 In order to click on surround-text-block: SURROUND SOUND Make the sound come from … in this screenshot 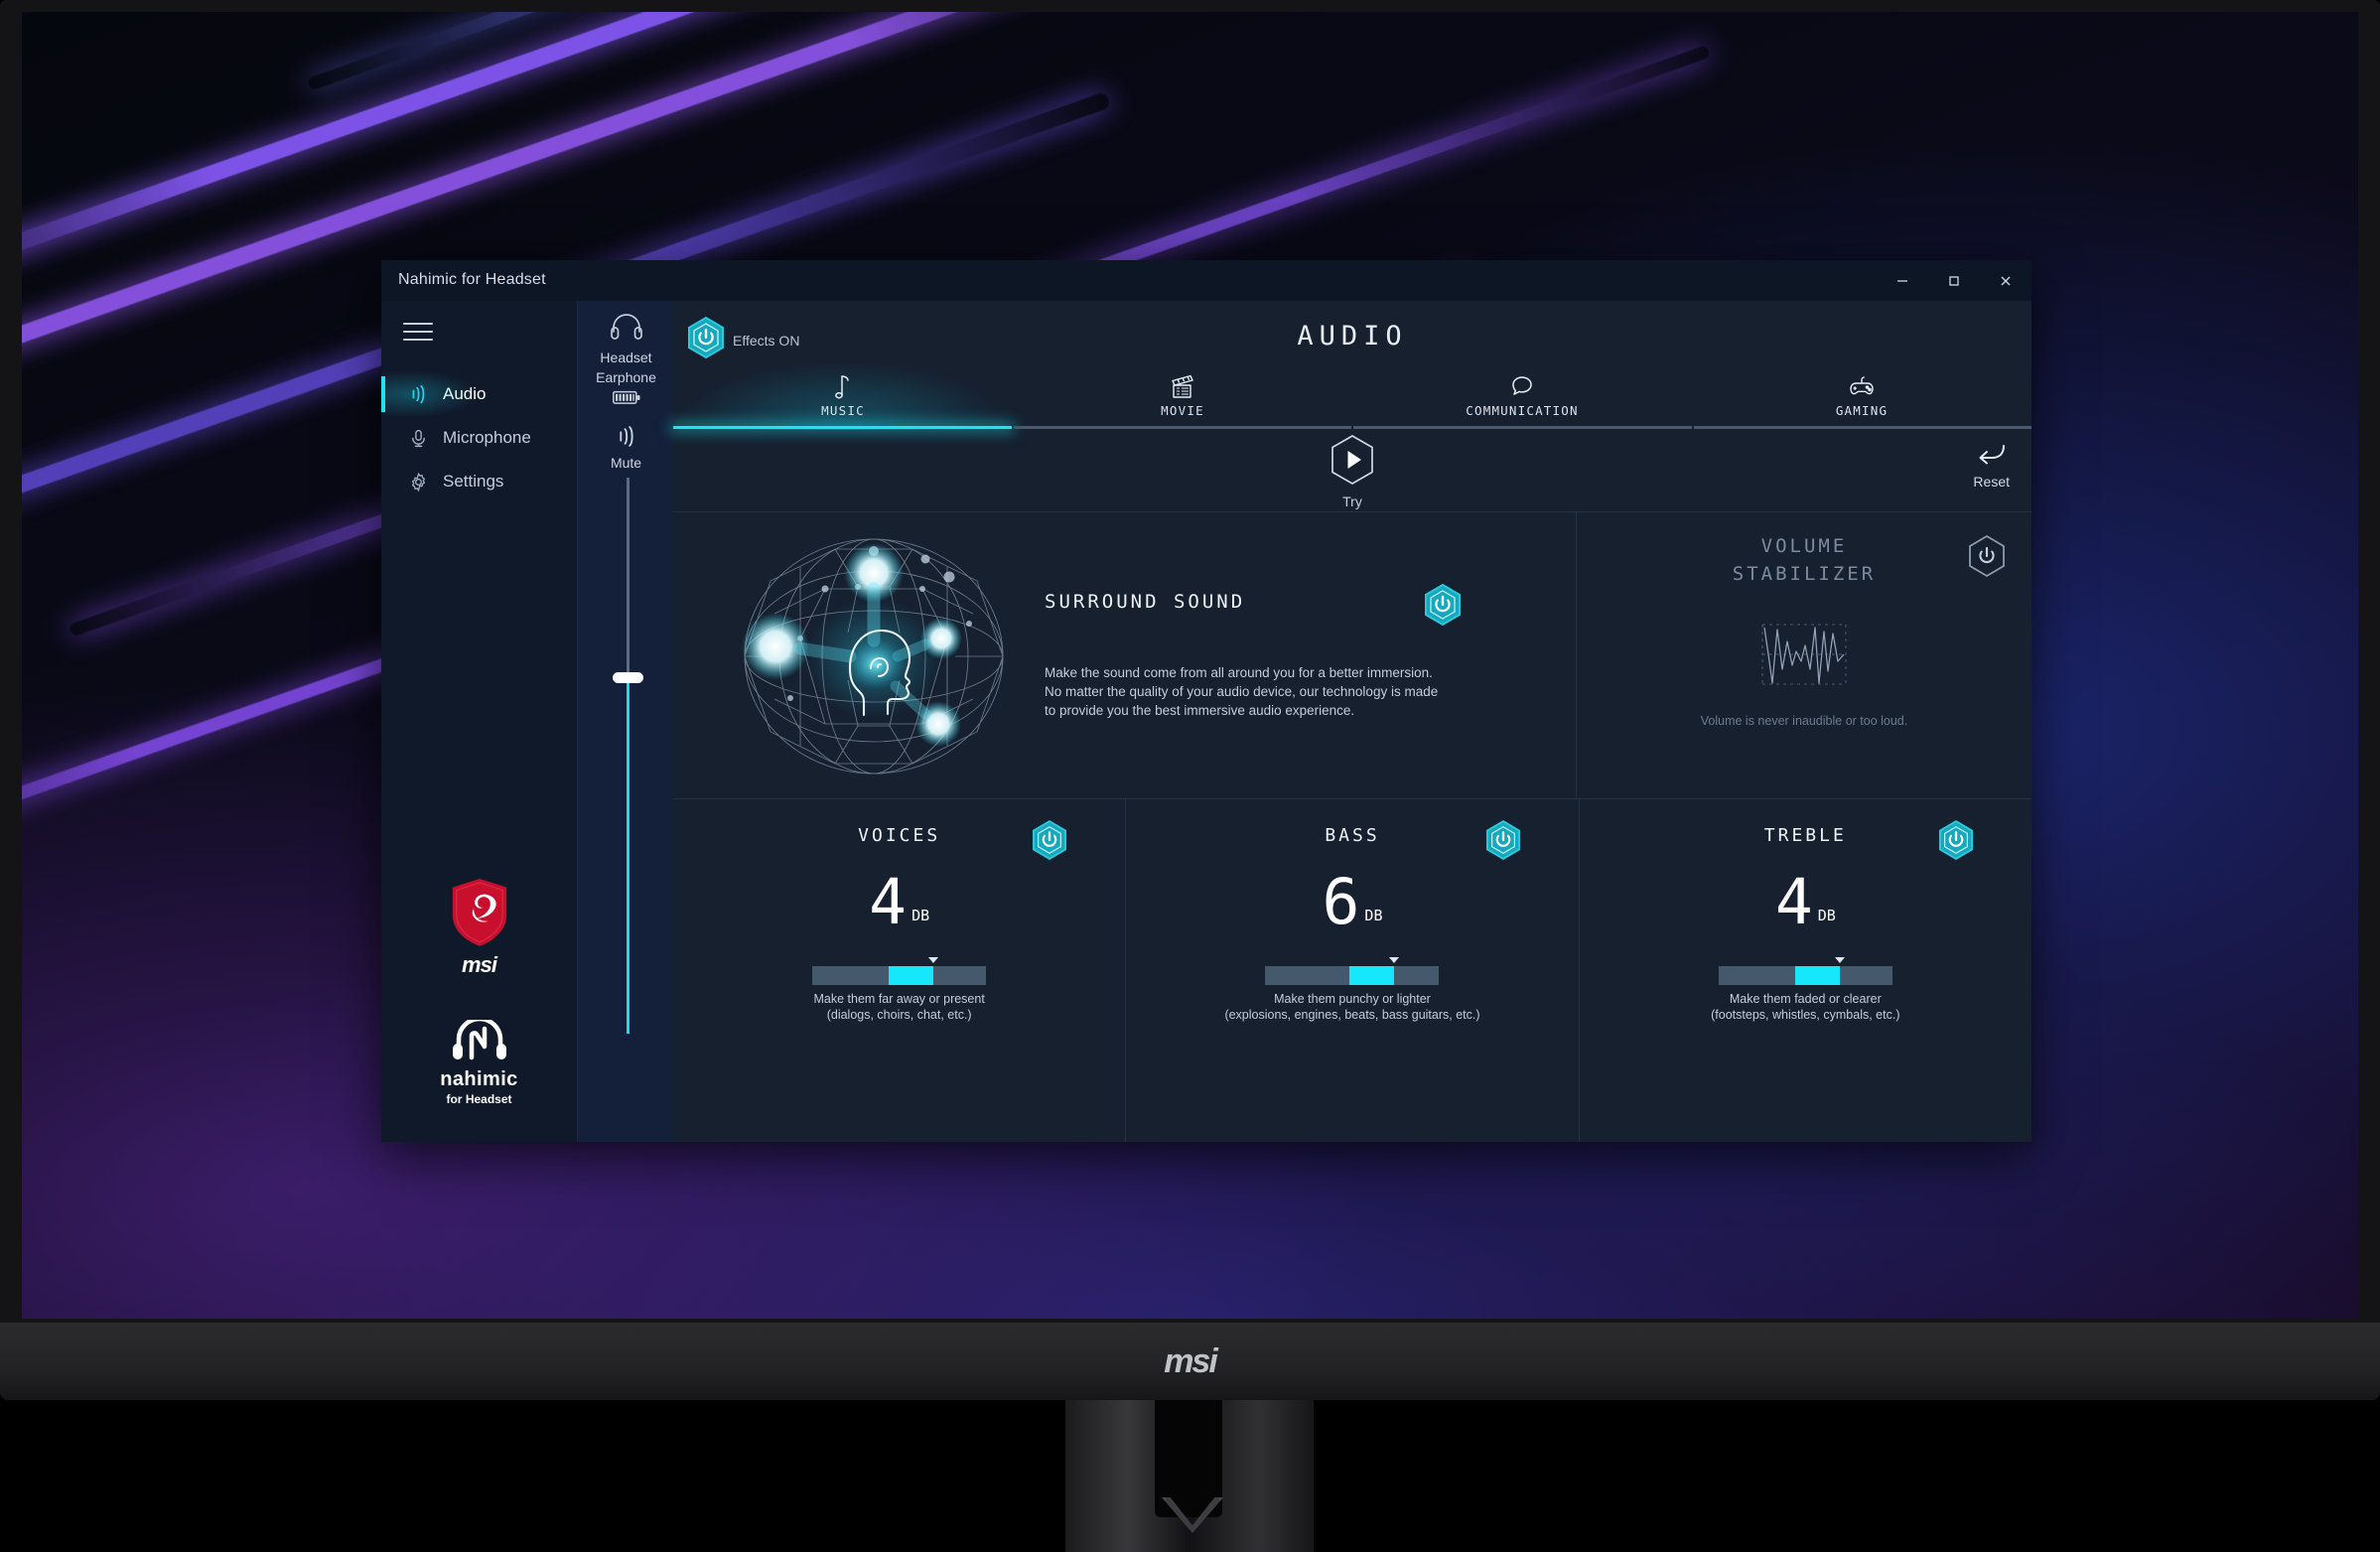, I will do `click(1253, 651)`.